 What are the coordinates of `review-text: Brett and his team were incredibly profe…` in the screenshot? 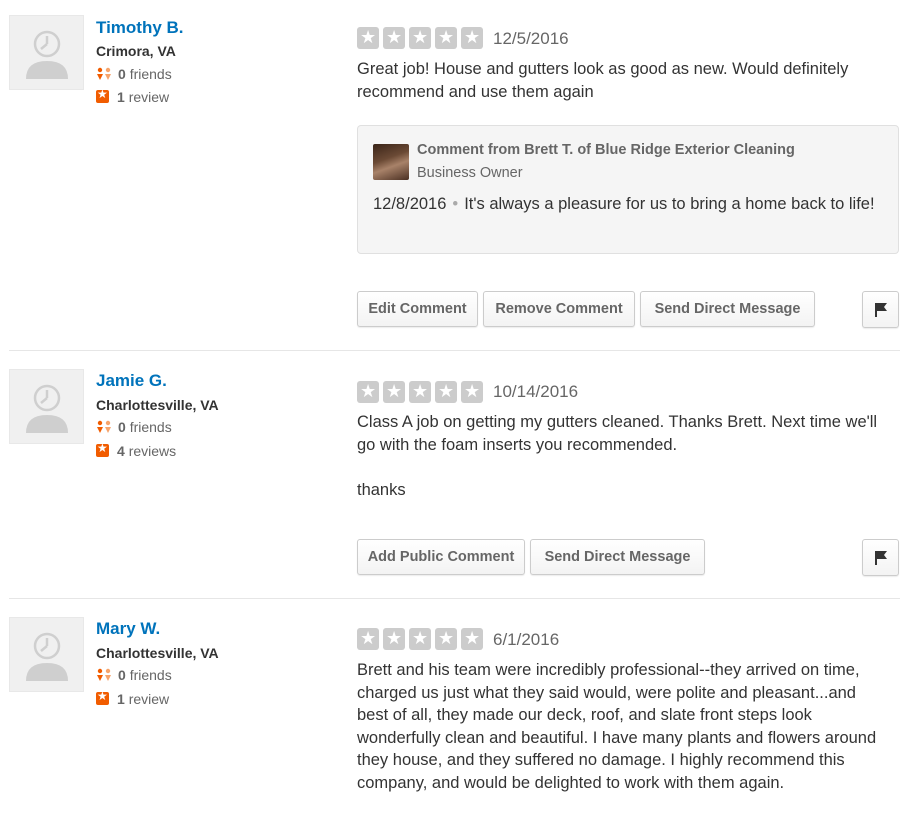 It's located at (617, 726).